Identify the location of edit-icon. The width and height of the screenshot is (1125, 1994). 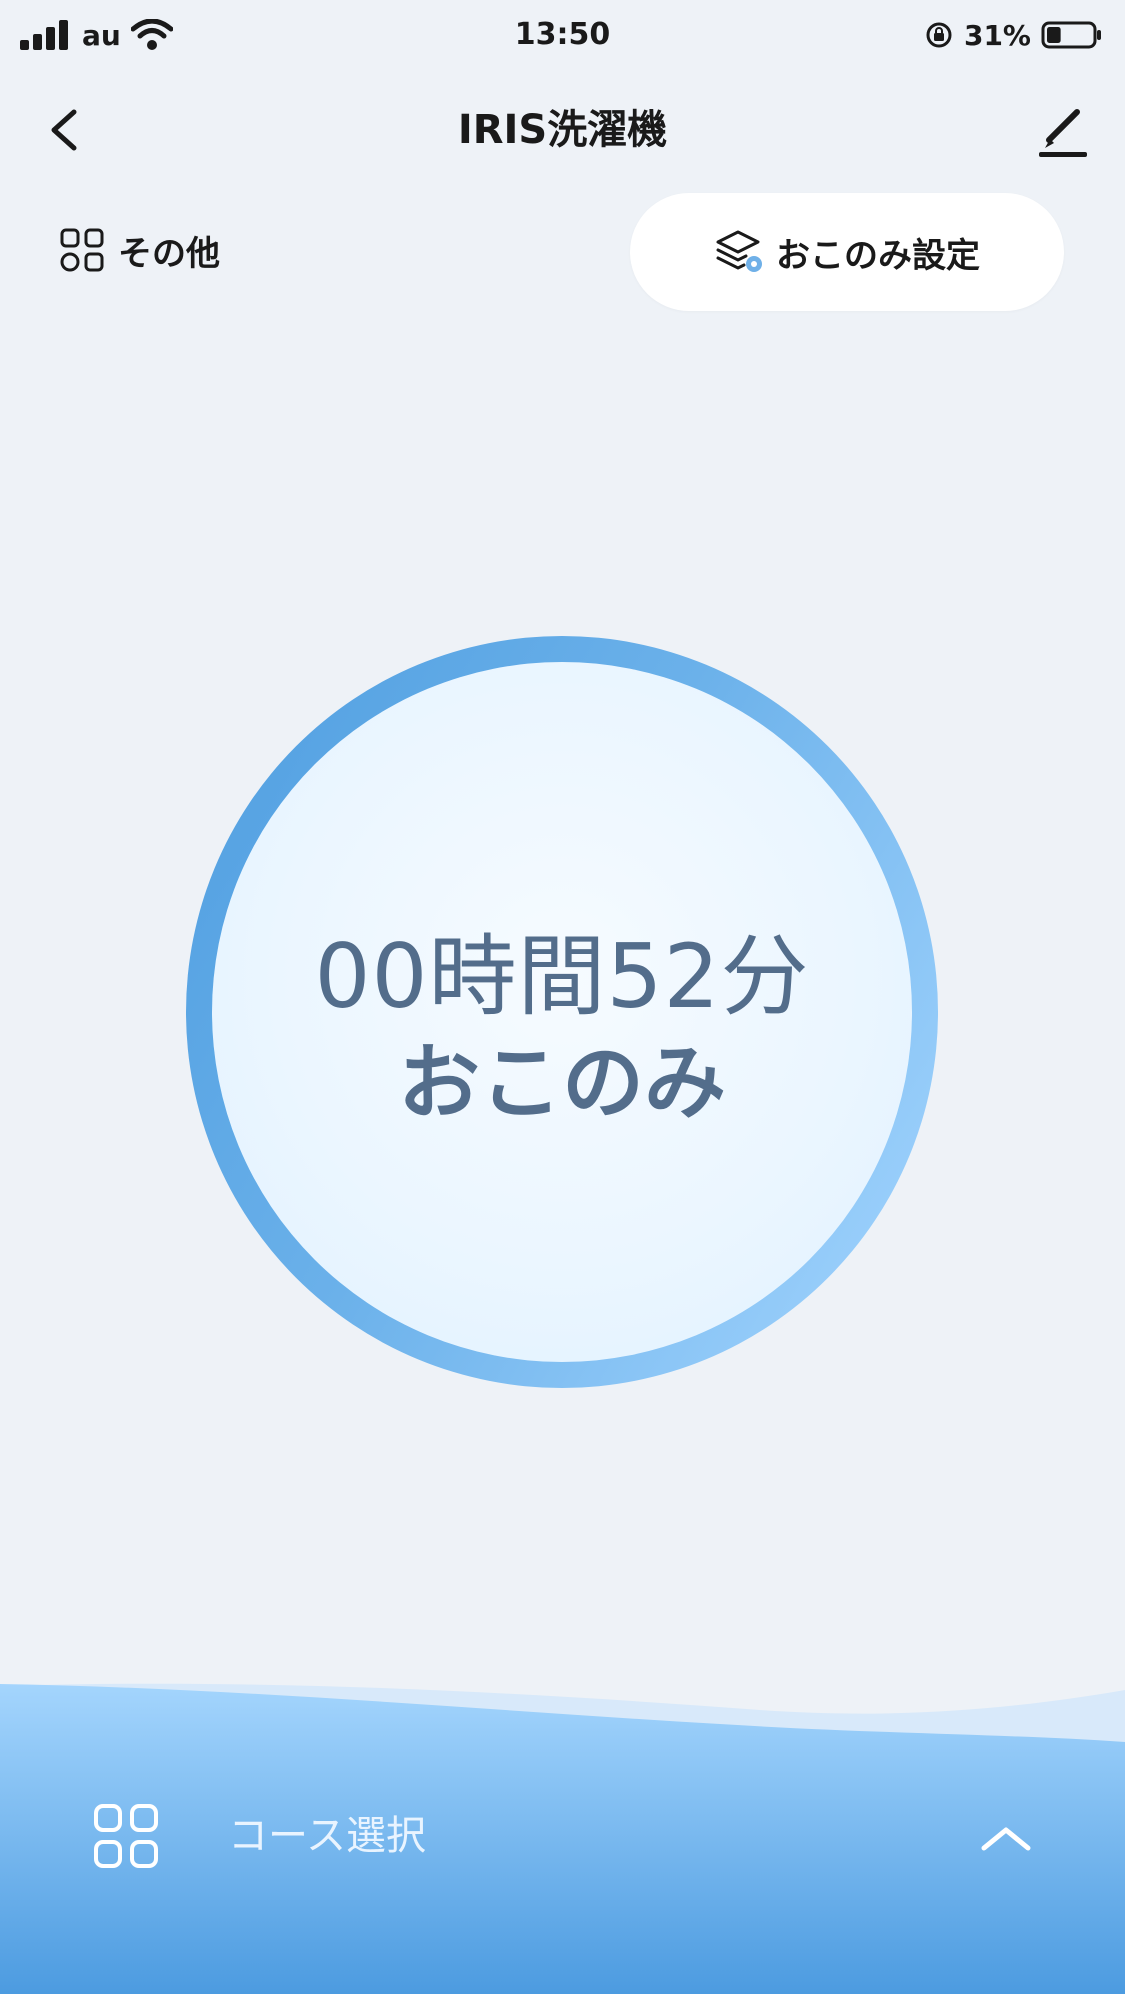
(1063, 133).